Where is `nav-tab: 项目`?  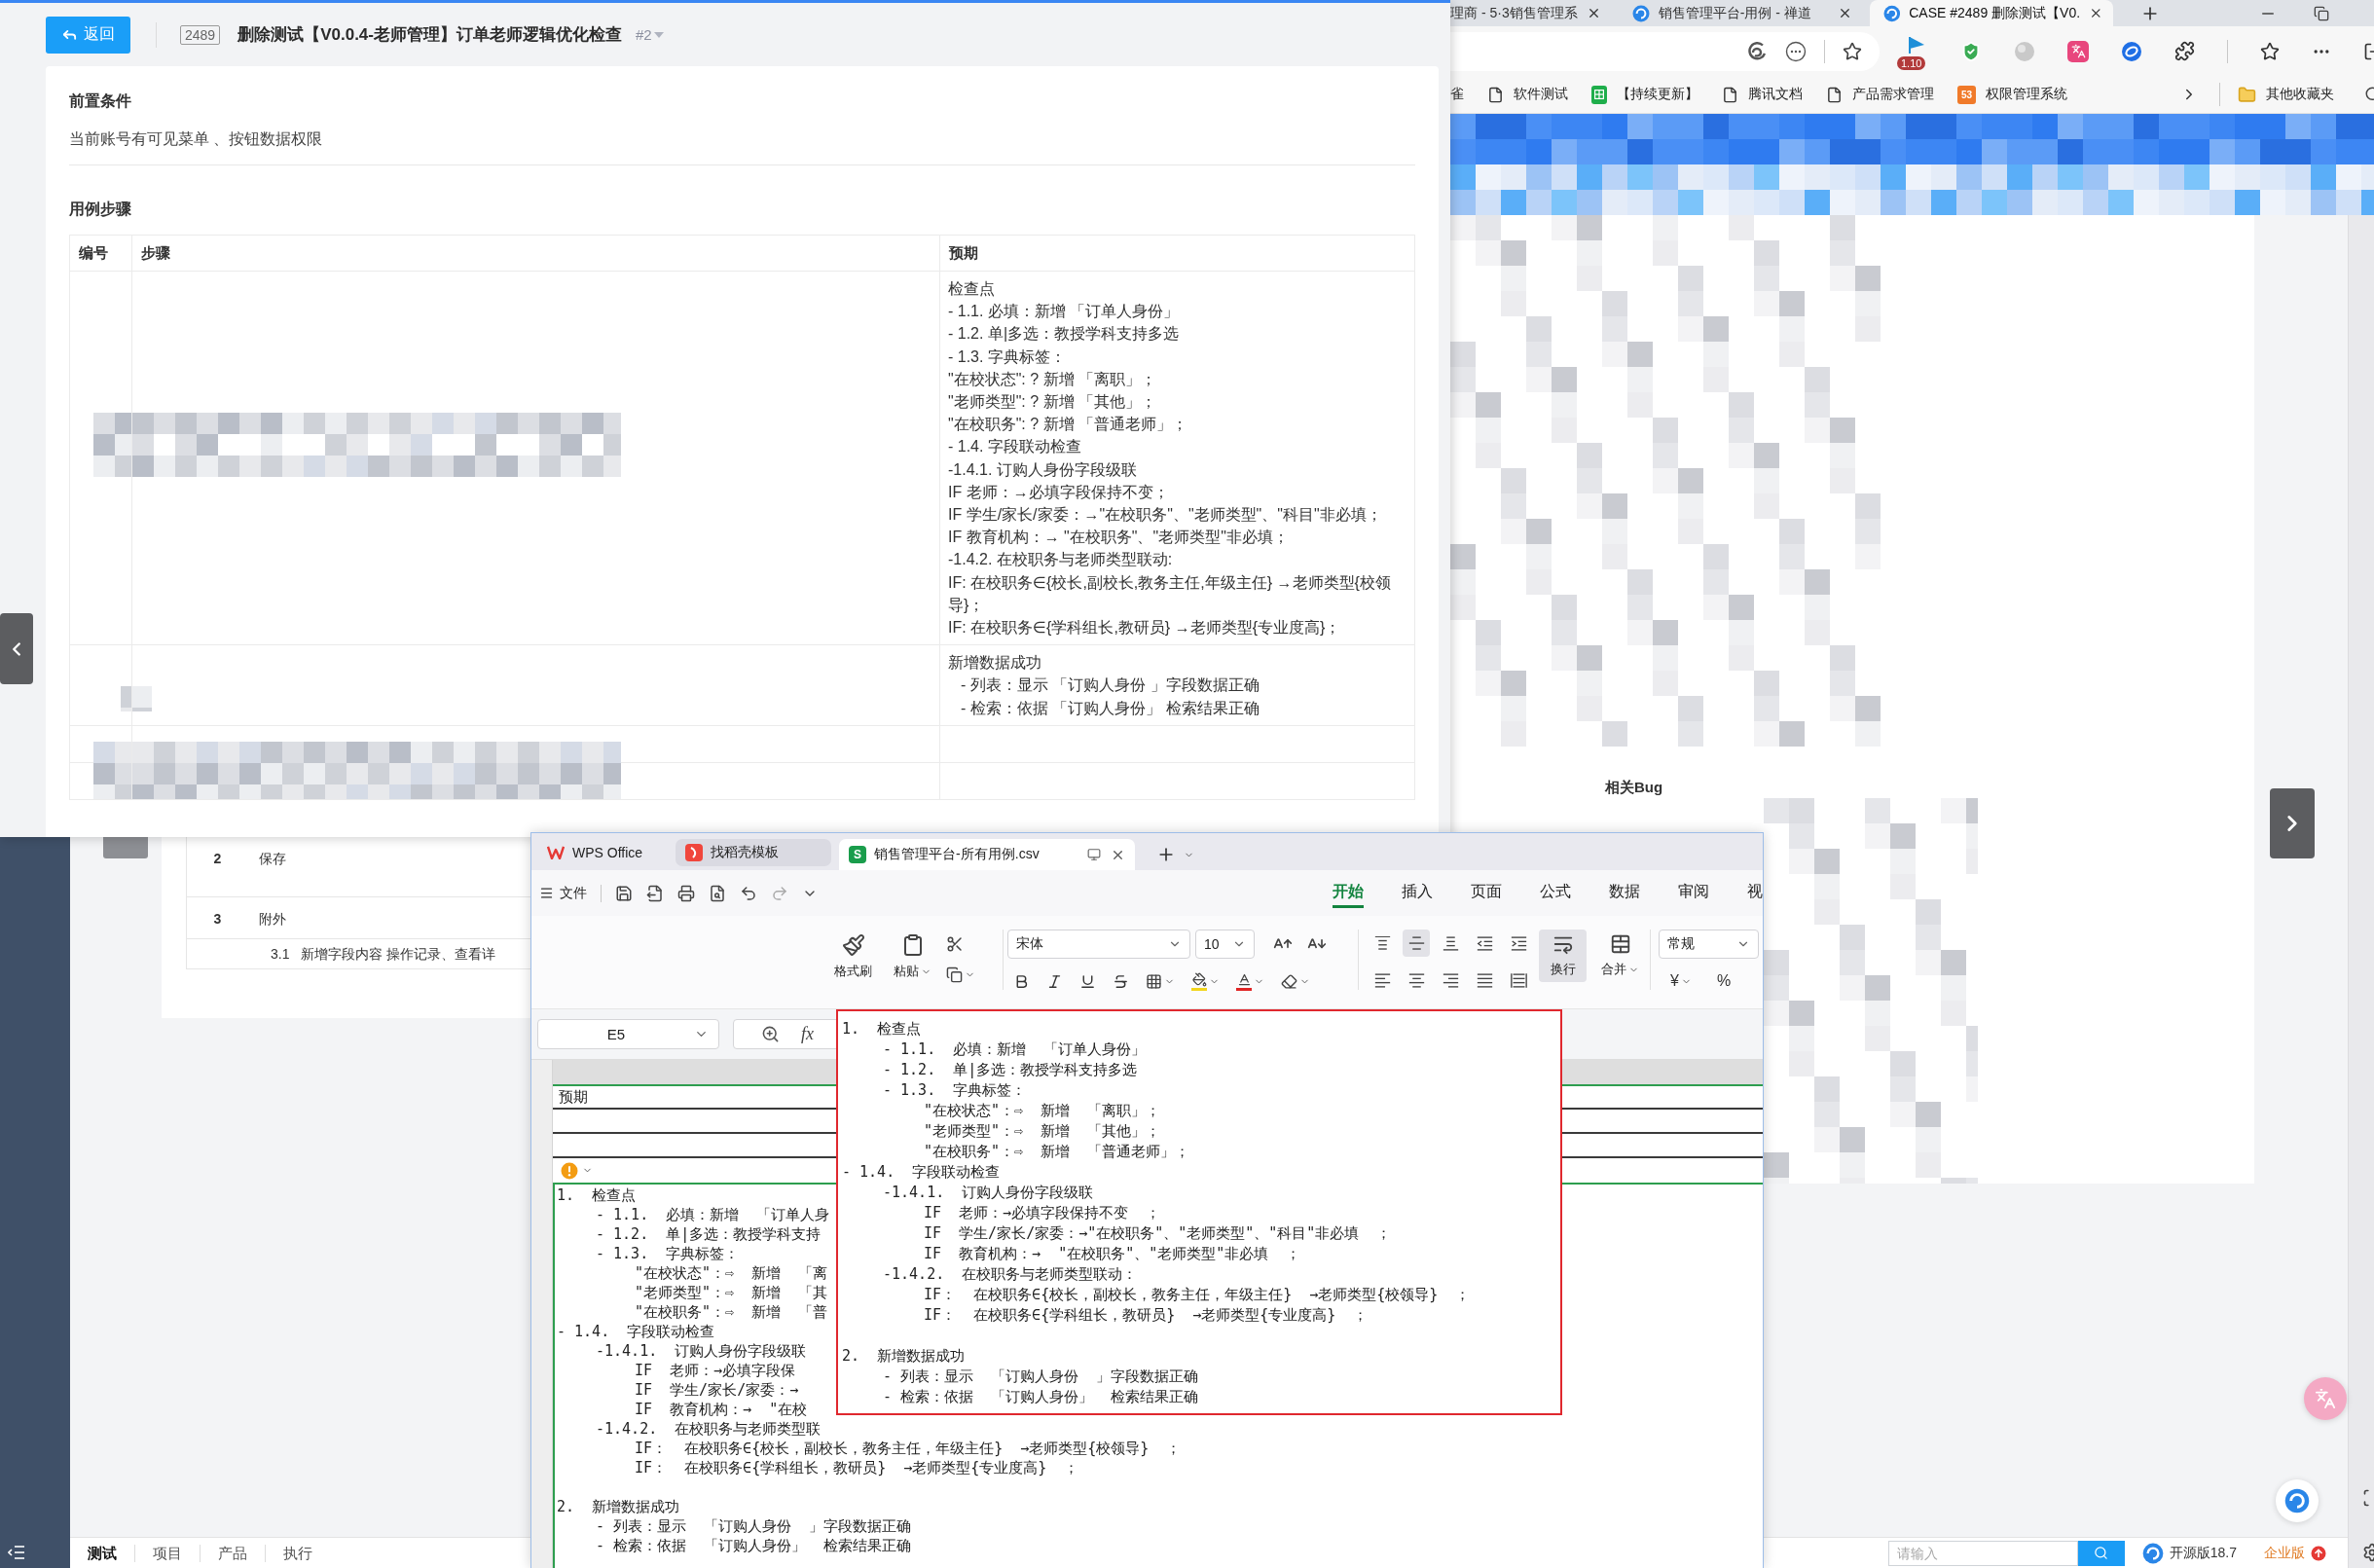 nav-tab: 项目 is located at coordinates (167, 1553).